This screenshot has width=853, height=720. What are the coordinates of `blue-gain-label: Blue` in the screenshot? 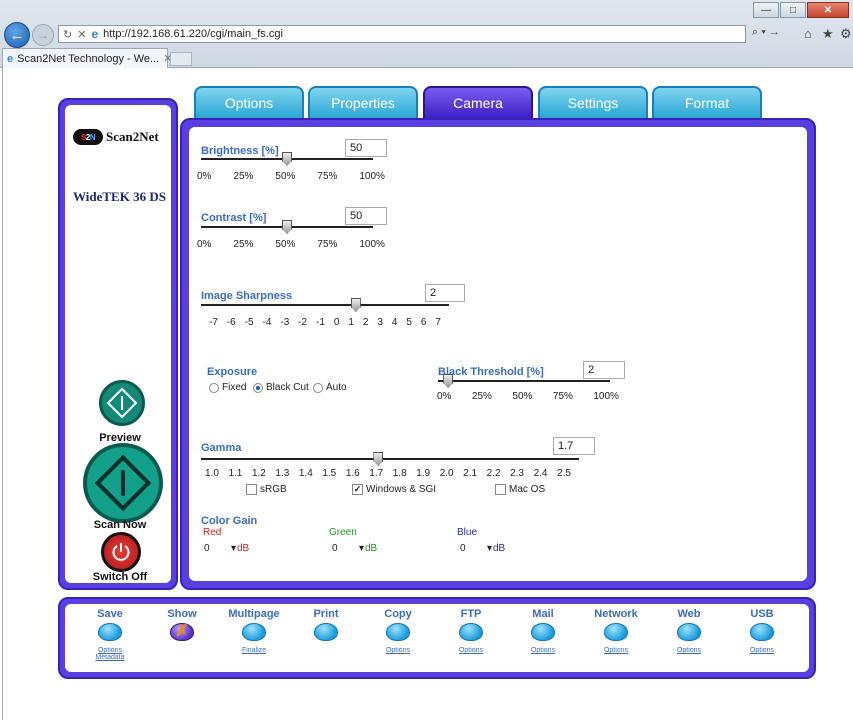 It's located at (467, 532).